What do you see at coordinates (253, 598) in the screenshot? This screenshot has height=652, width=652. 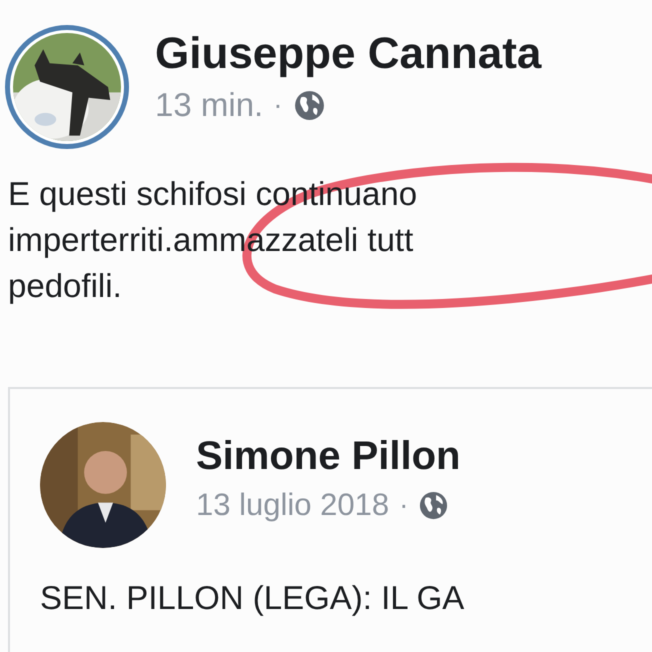 I see `headline: SEN. PILLON (LEGA): IL GA` at bounding box center [253, 598].